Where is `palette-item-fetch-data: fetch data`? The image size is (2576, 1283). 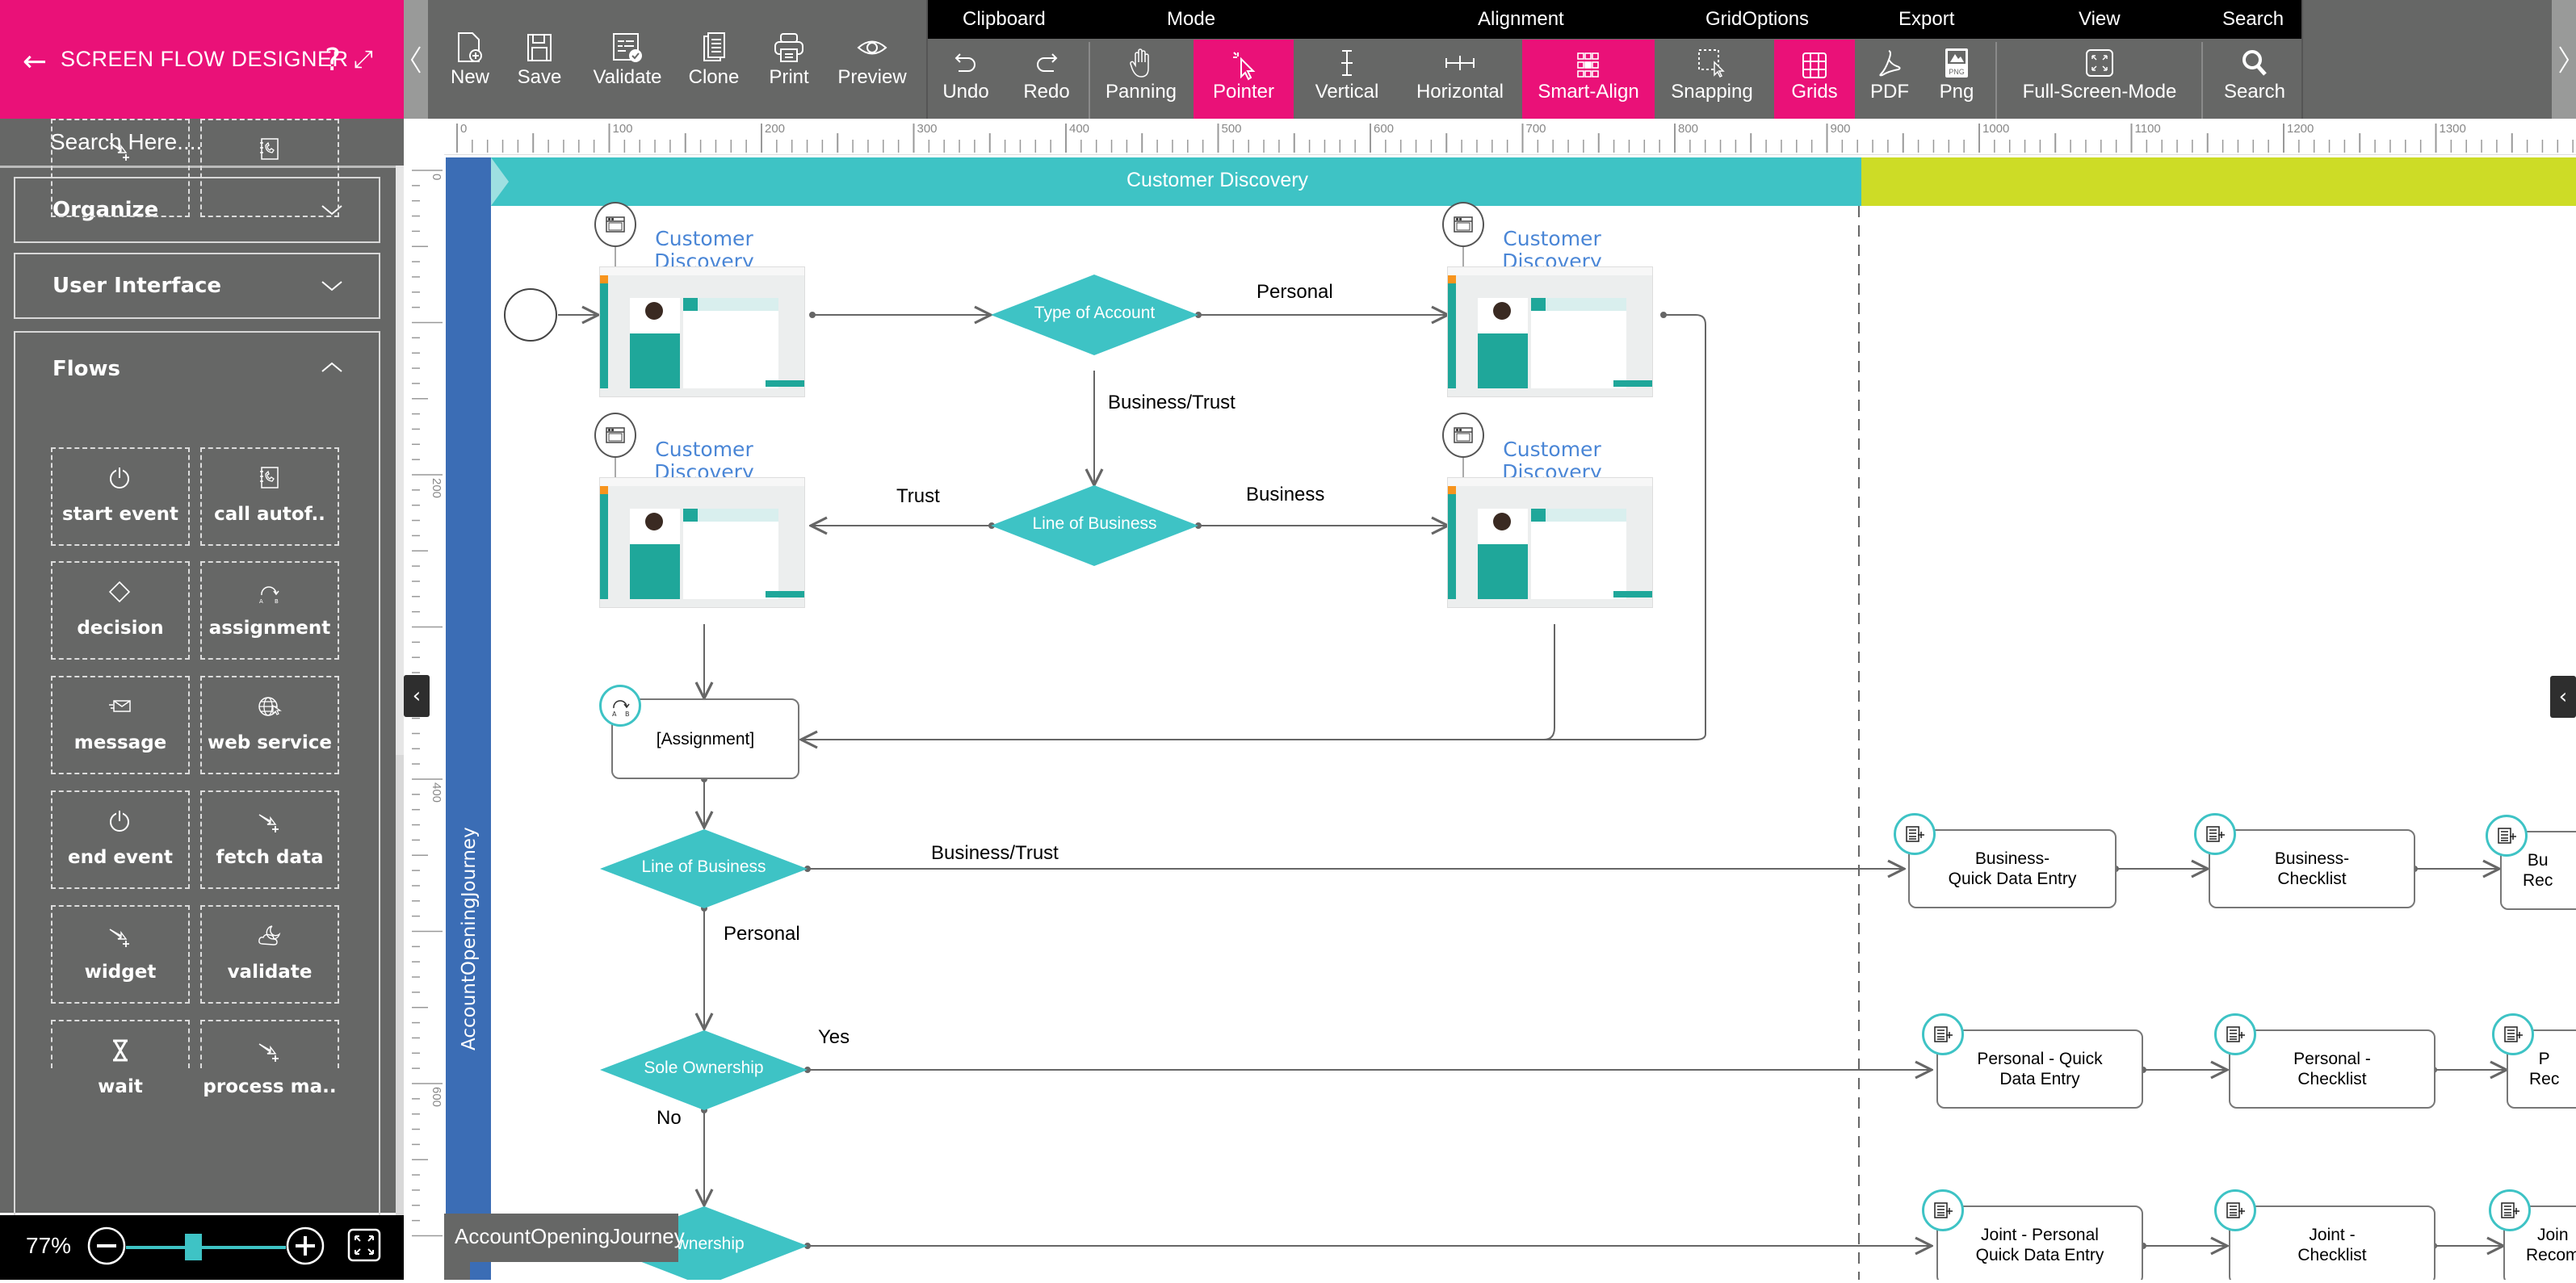 palette-item-fetch-data: fetch data is located at coordinates (269, 839).